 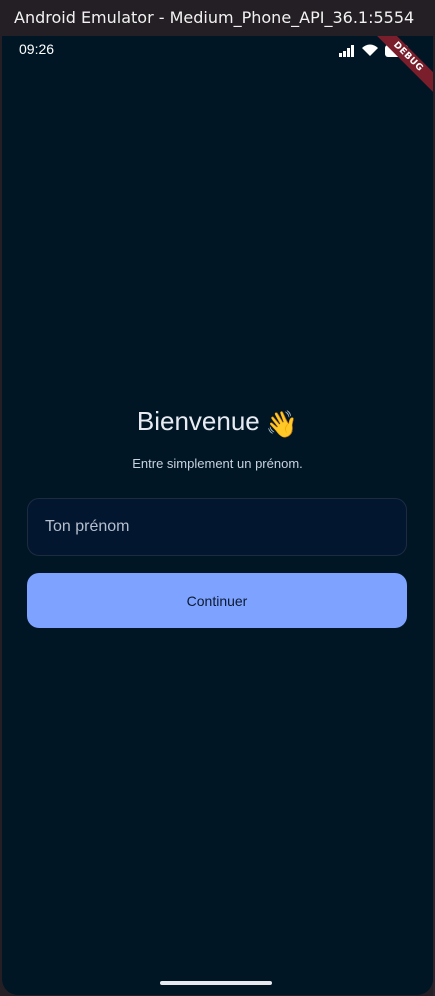 I want to click on home-indicator, so click(x=216, y=983).